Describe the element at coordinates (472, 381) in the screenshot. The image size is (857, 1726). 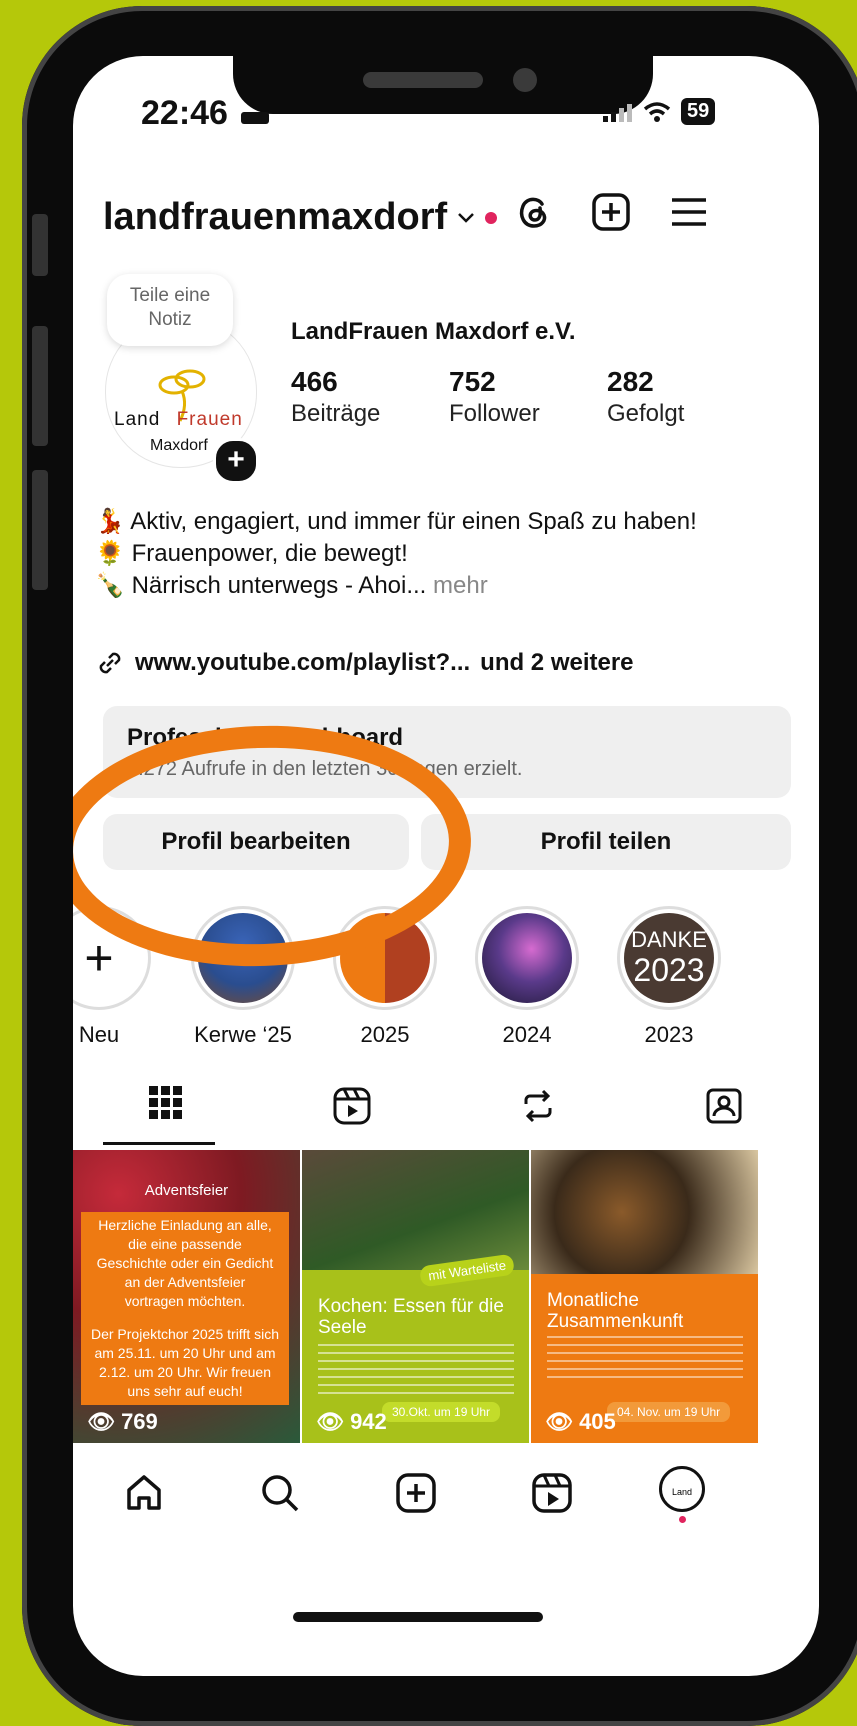
I see `stat-value: 752` at that location.